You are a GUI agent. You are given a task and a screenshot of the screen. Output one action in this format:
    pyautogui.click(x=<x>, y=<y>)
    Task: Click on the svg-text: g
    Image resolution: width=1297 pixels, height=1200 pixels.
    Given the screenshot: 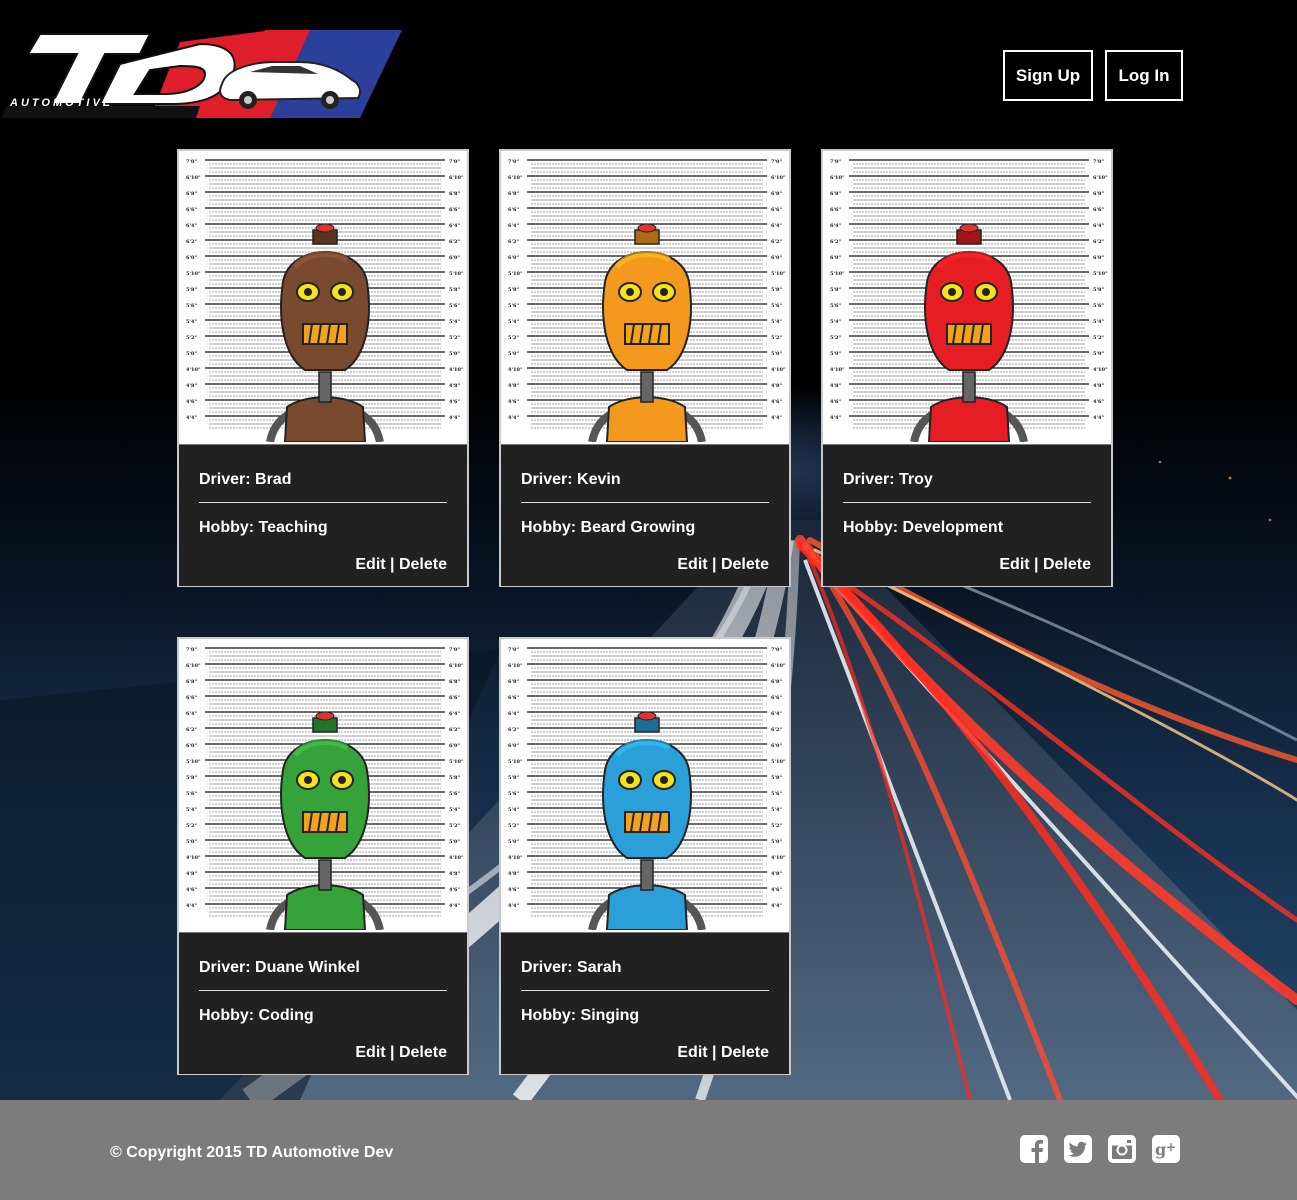 What is the action you would take?
    pyautogui.click(x=1160, y=1149)
    